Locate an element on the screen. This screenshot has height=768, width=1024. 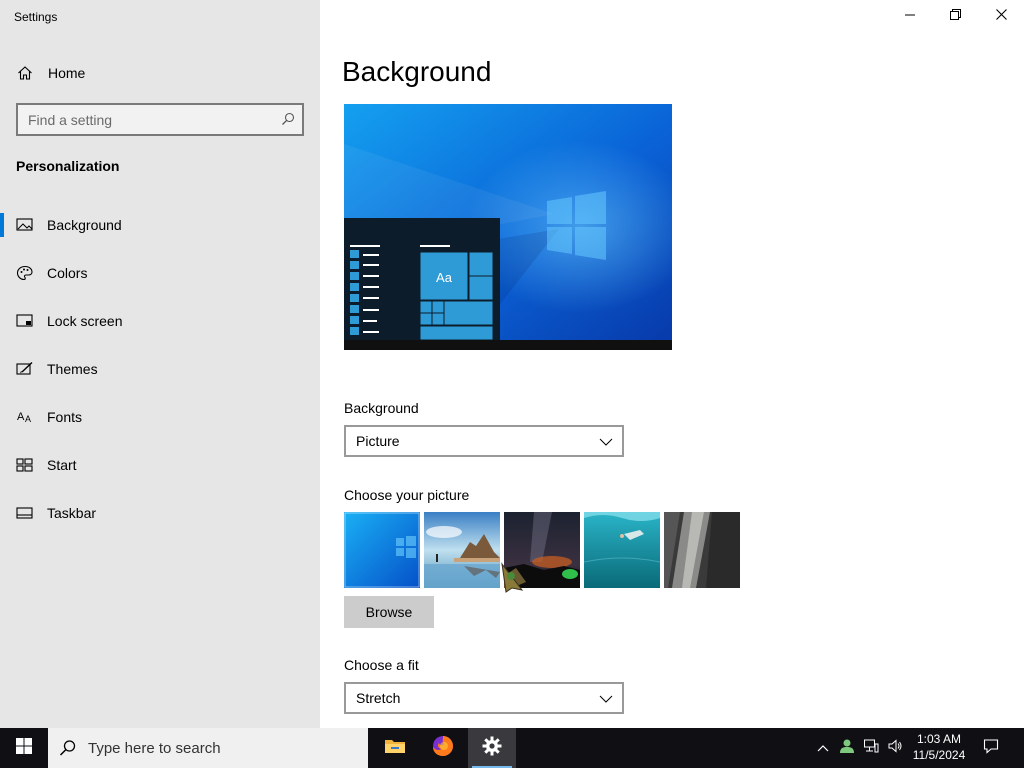
sidebar-item-label: Lock screen is located at coordinates (85, 321).